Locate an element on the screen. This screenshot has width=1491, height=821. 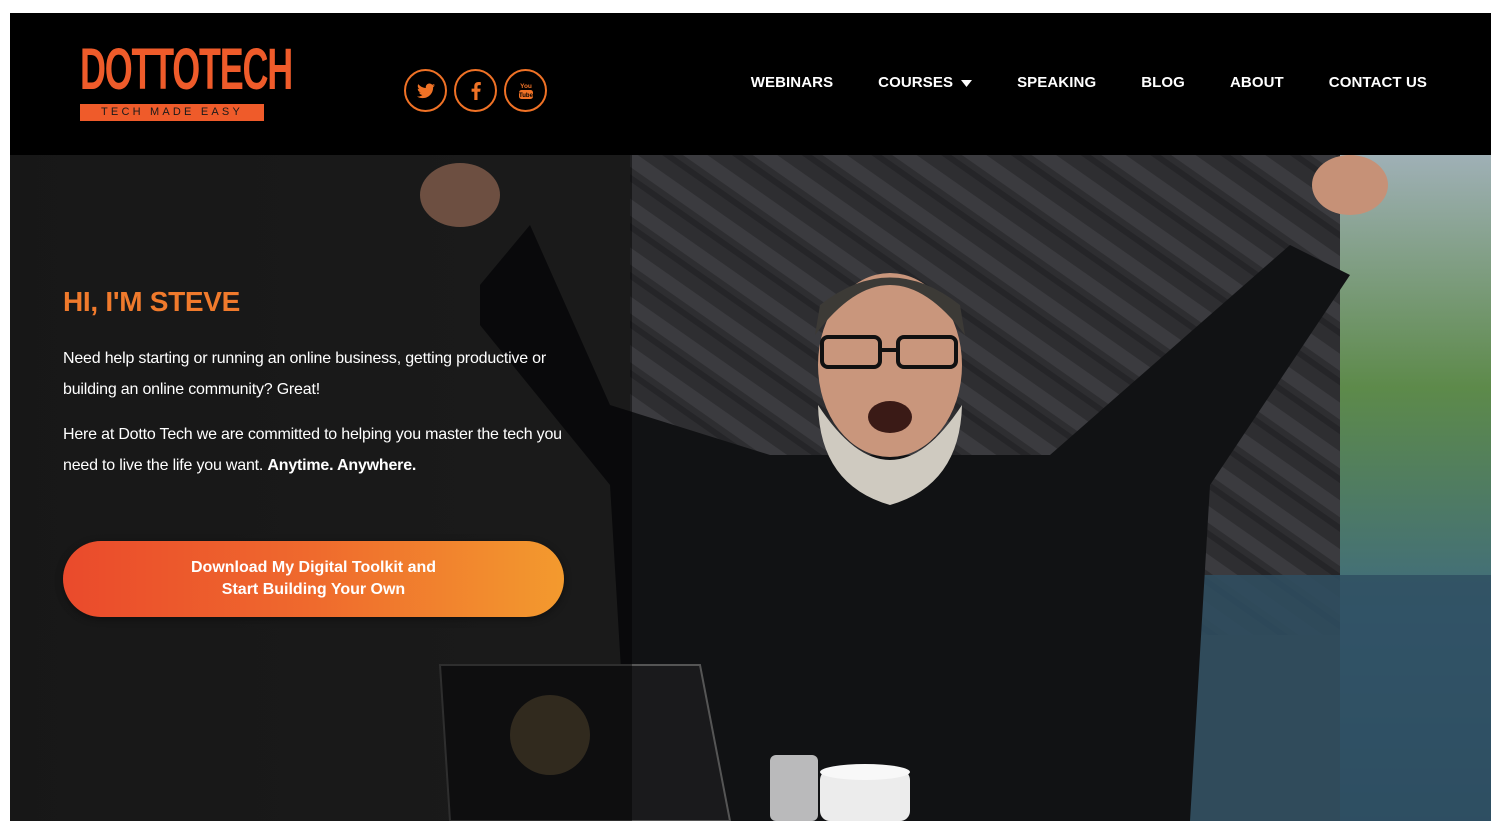
nav-about: ABOUT is located at coordinates (1257, 82).